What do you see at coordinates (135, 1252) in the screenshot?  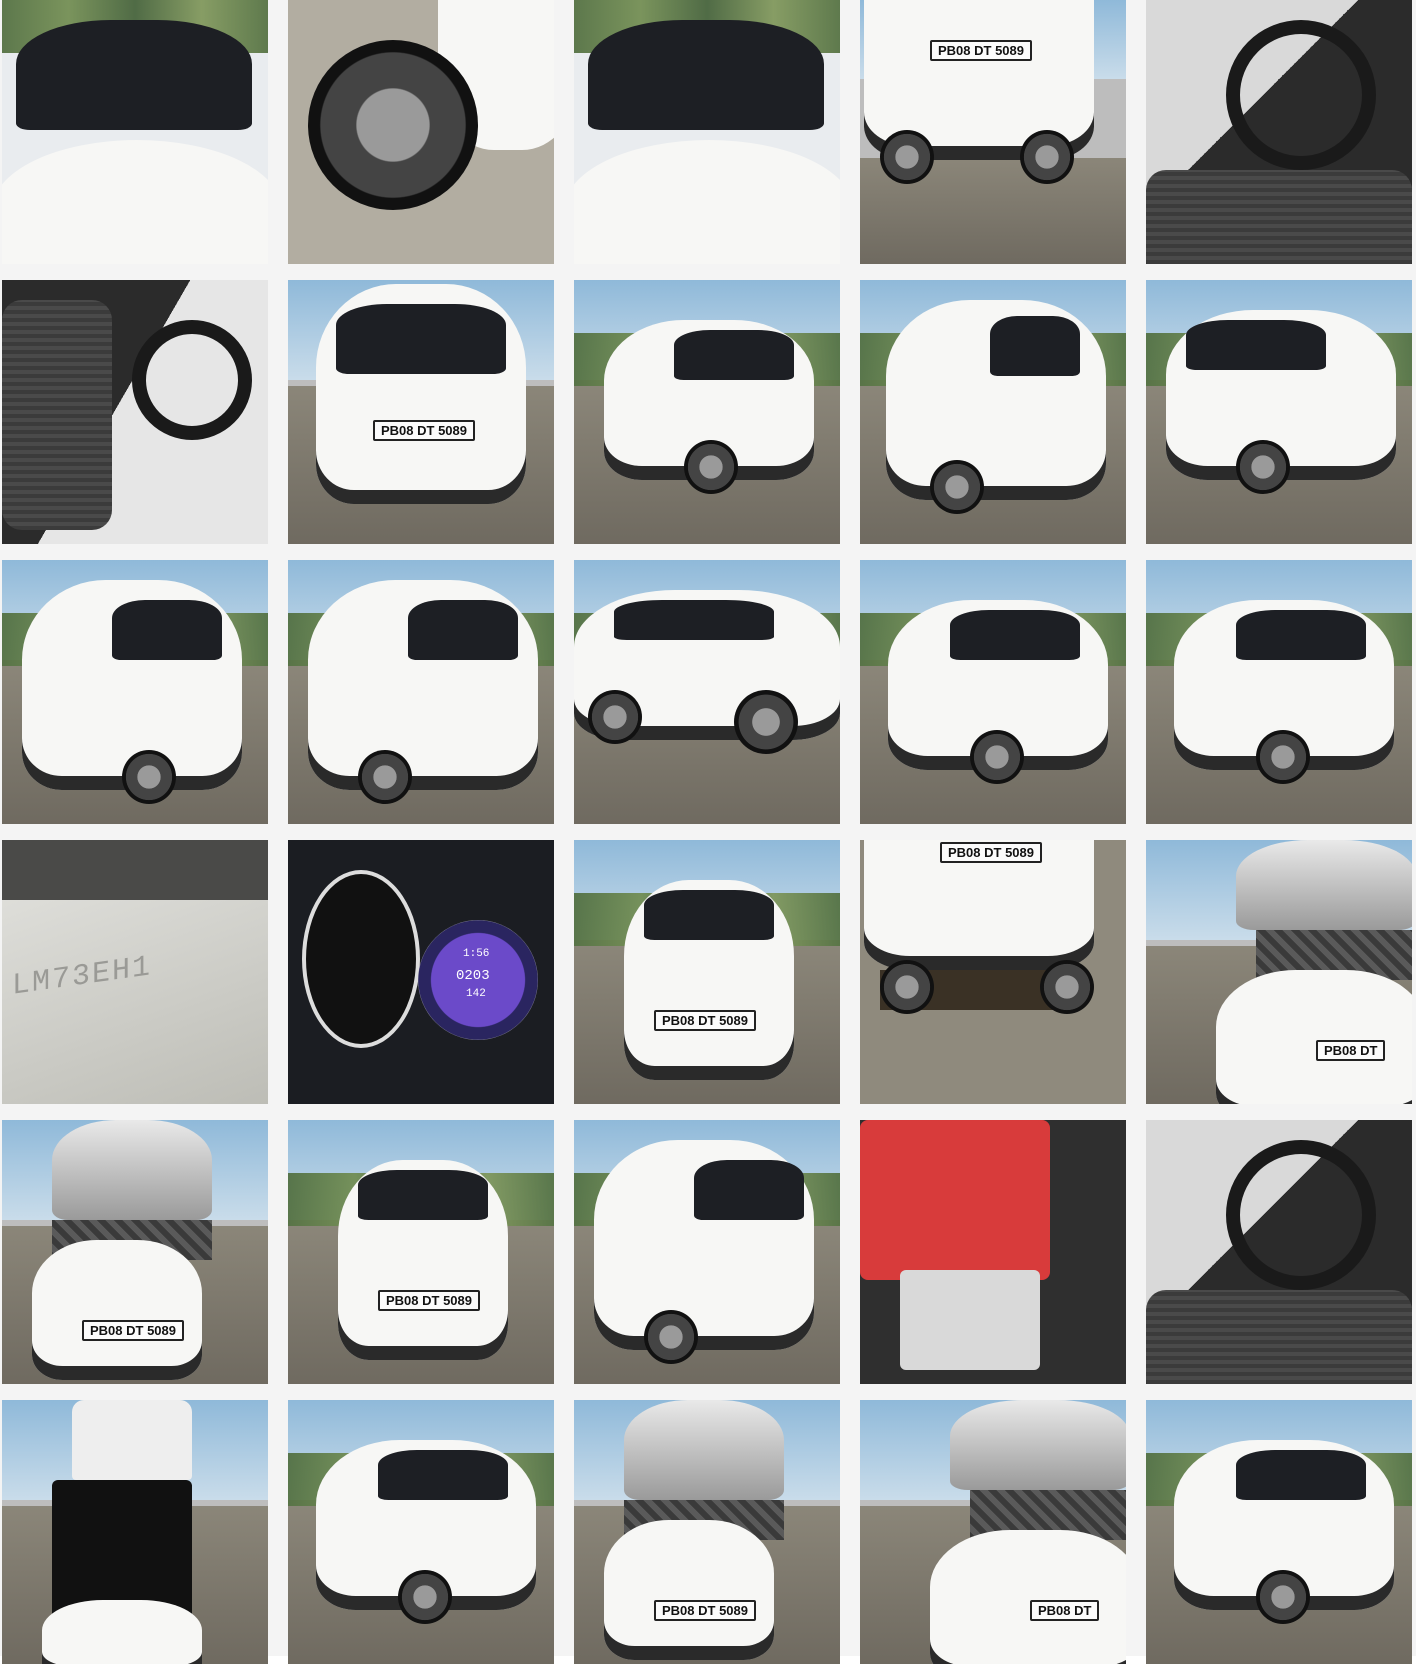 I see `photo-thumbnail-21: PB08 DT 5089` at bounding box center [135, 1252].